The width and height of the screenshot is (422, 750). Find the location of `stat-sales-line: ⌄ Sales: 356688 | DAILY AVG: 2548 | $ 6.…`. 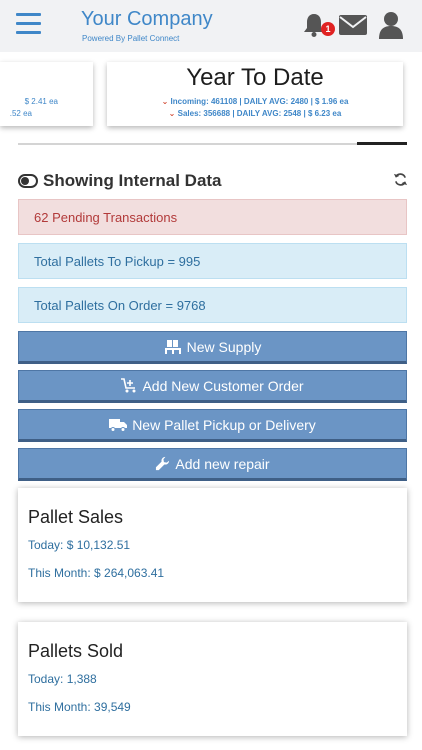

stat-sales-line: ⌄ Sales: 356688 | DAILY AVG: 2548 | $ 6.… is located at coordinates (255, 113).